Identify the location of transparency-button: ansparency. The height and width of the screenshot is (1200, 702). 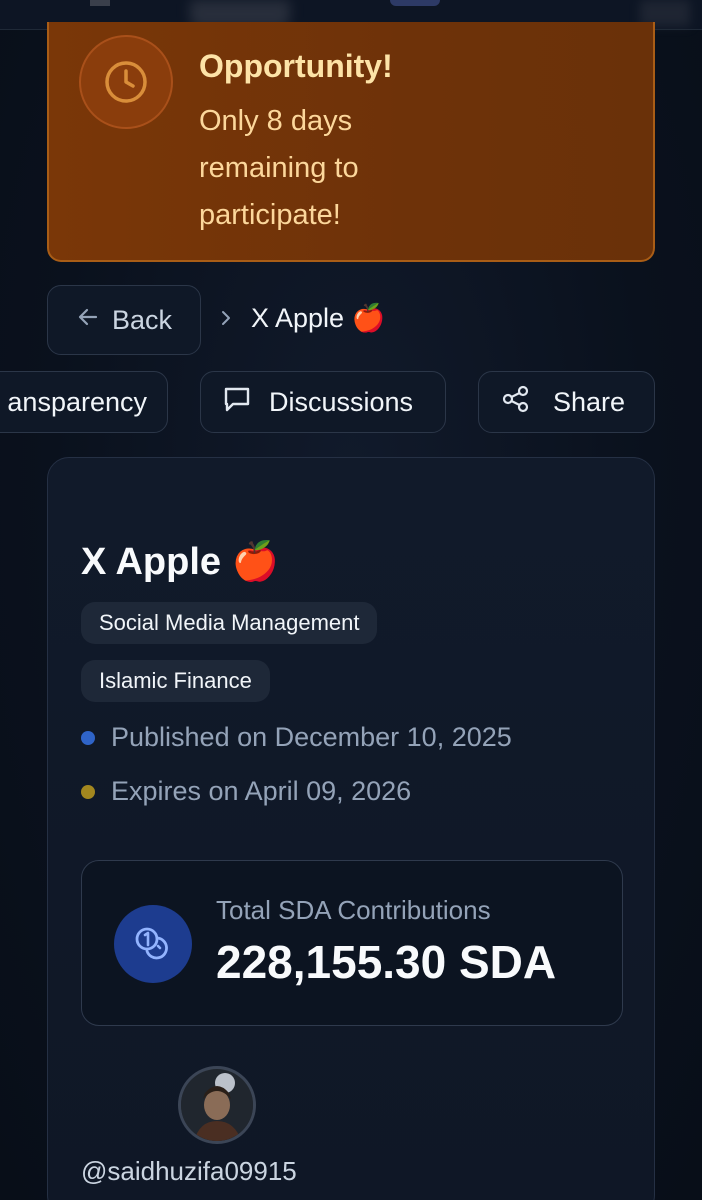
(84, 402).